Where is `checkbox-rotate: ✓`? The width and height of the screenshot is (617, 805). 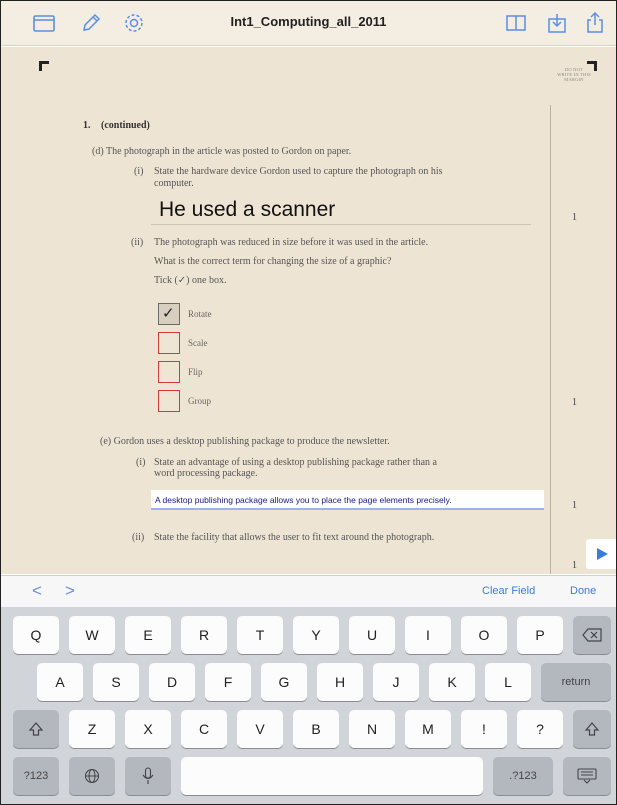 checkbox-rotate: ✓ is located at coordinates (169, 314).